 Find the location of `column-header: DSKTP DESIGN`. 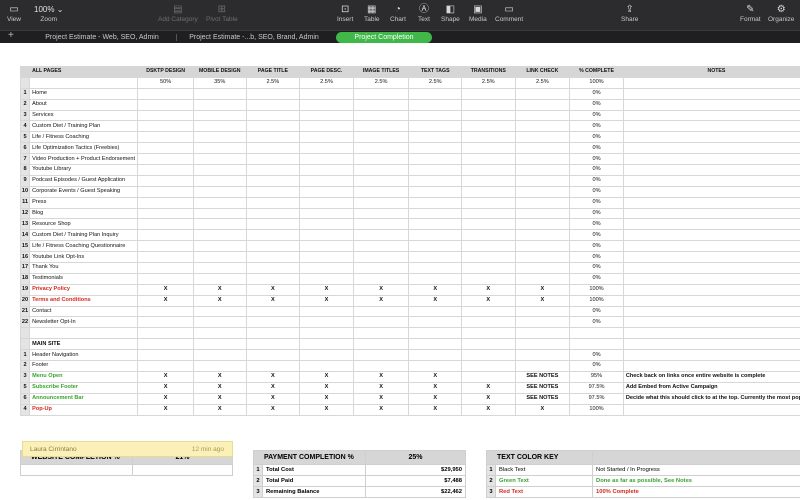

column-header: DSKTP DESIGN is located at coordinates (165, 72).